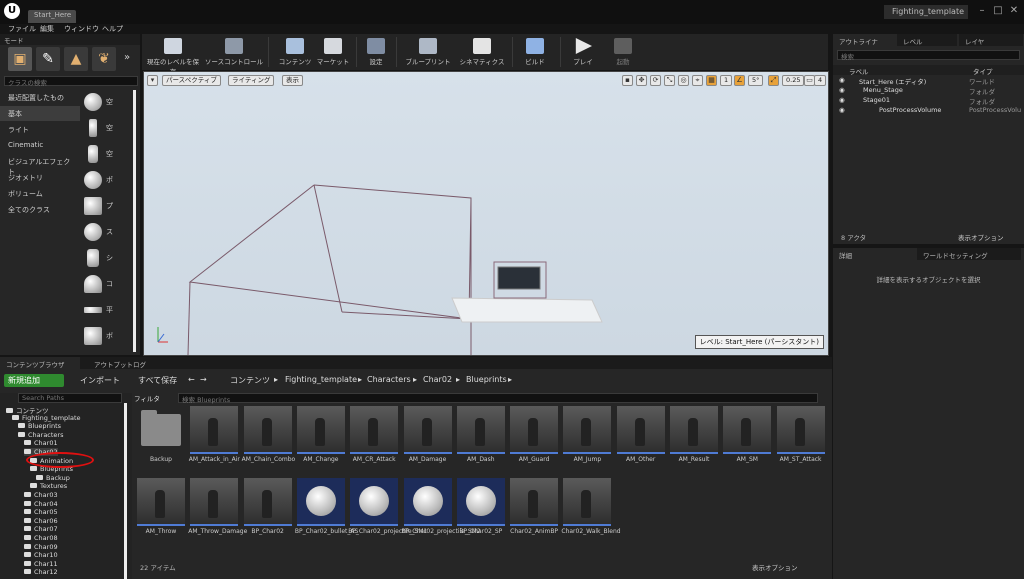 This screenshot has height=579, width=1024. Describe the element at coordinates (70, 398) in the screenshot. I see `tree-search-input: Search Paths` at that location.